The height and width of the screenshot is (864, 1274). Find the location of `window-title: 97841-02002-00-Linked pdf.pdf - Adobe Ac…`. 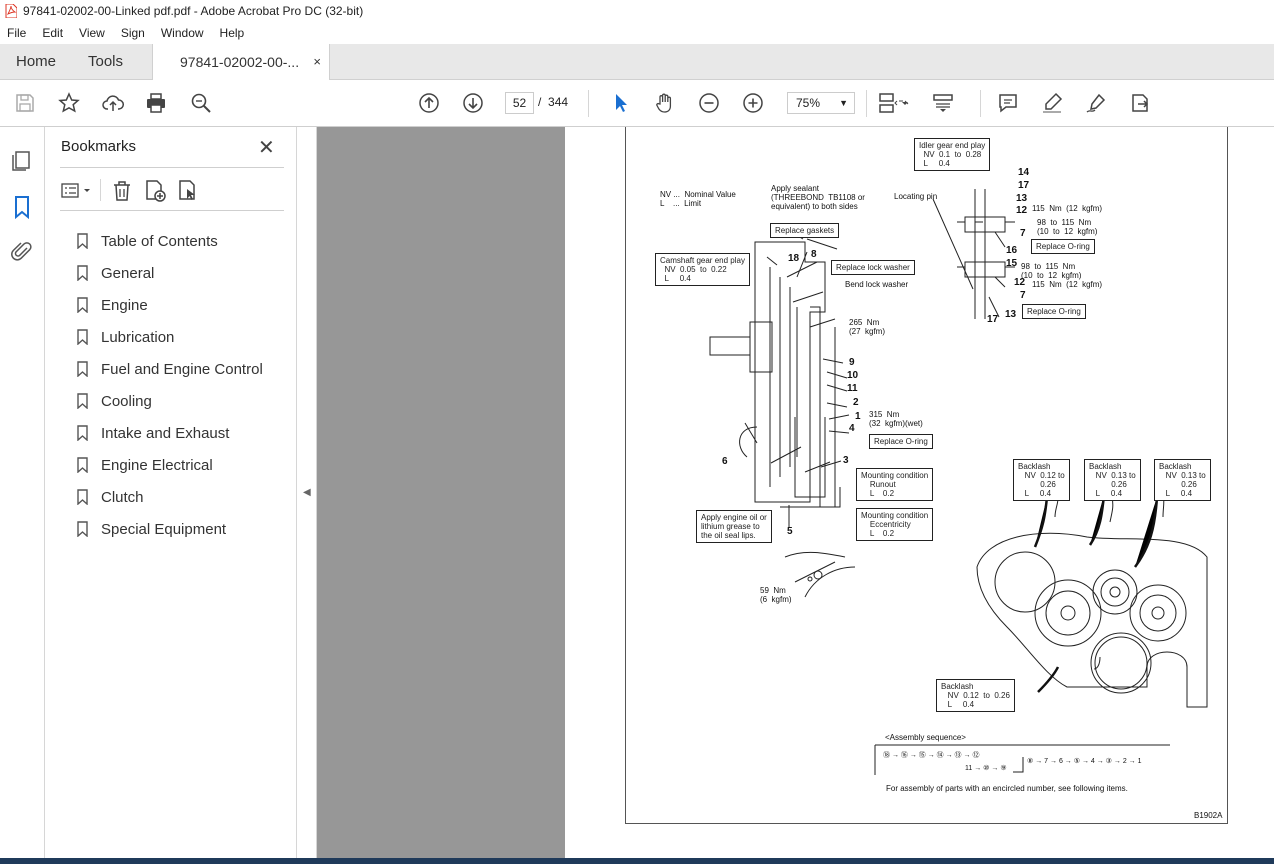

window-title: 97841-02002-00-Linked pdf.pdf - Adobe Ac… is located at coordinates (193, 11).